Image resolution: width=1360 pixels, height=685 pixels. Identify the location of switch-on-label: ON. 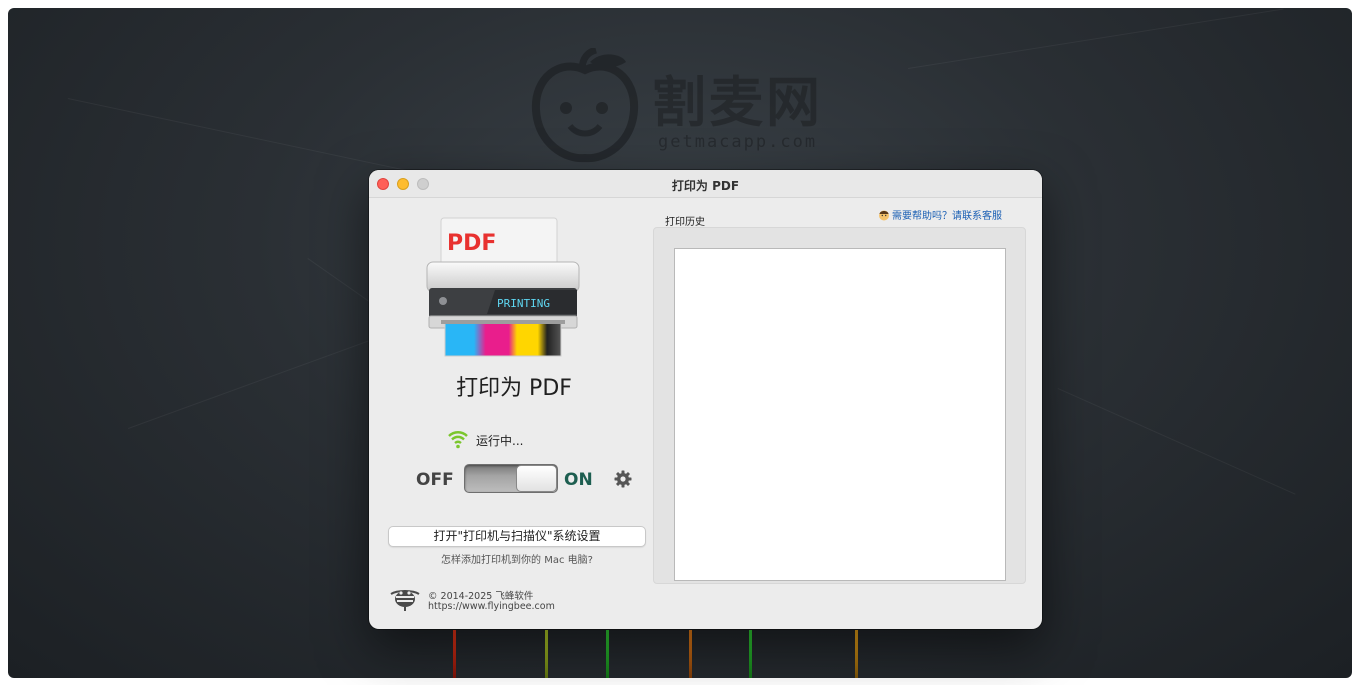
(578, 480).